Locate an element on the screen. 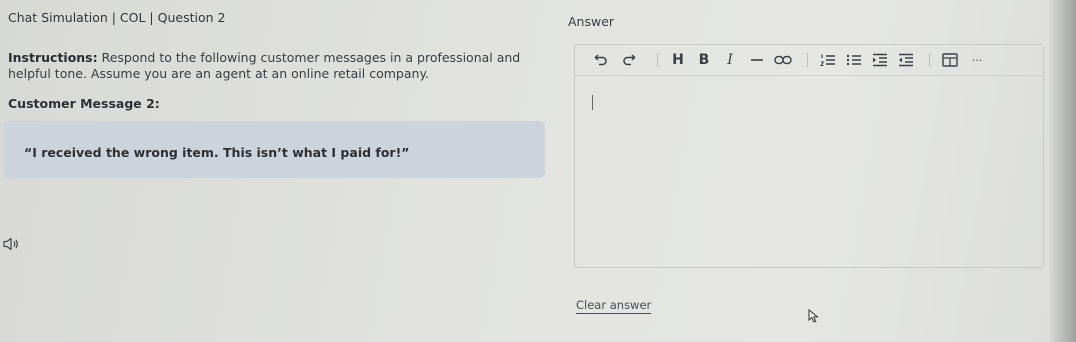  customer-message-title: Customer Message 2: is located at coordinates (84, 103).